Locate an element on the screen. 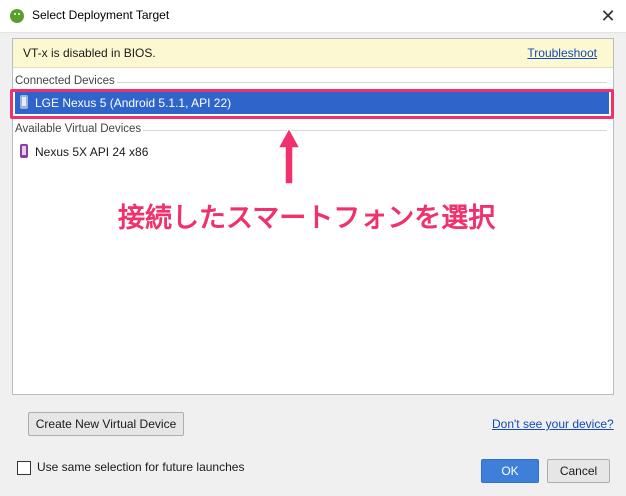 The width and height of the screenshot is (626, 496). troubleshoot-link: Troubleshoot is located at coordinates (562, 53).